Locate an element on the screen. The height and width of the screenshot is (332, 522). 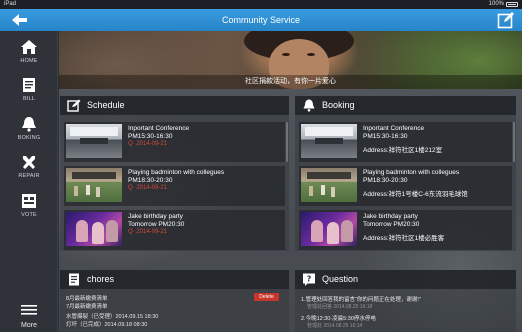
tools-icon is located at coordinates (29, 162).